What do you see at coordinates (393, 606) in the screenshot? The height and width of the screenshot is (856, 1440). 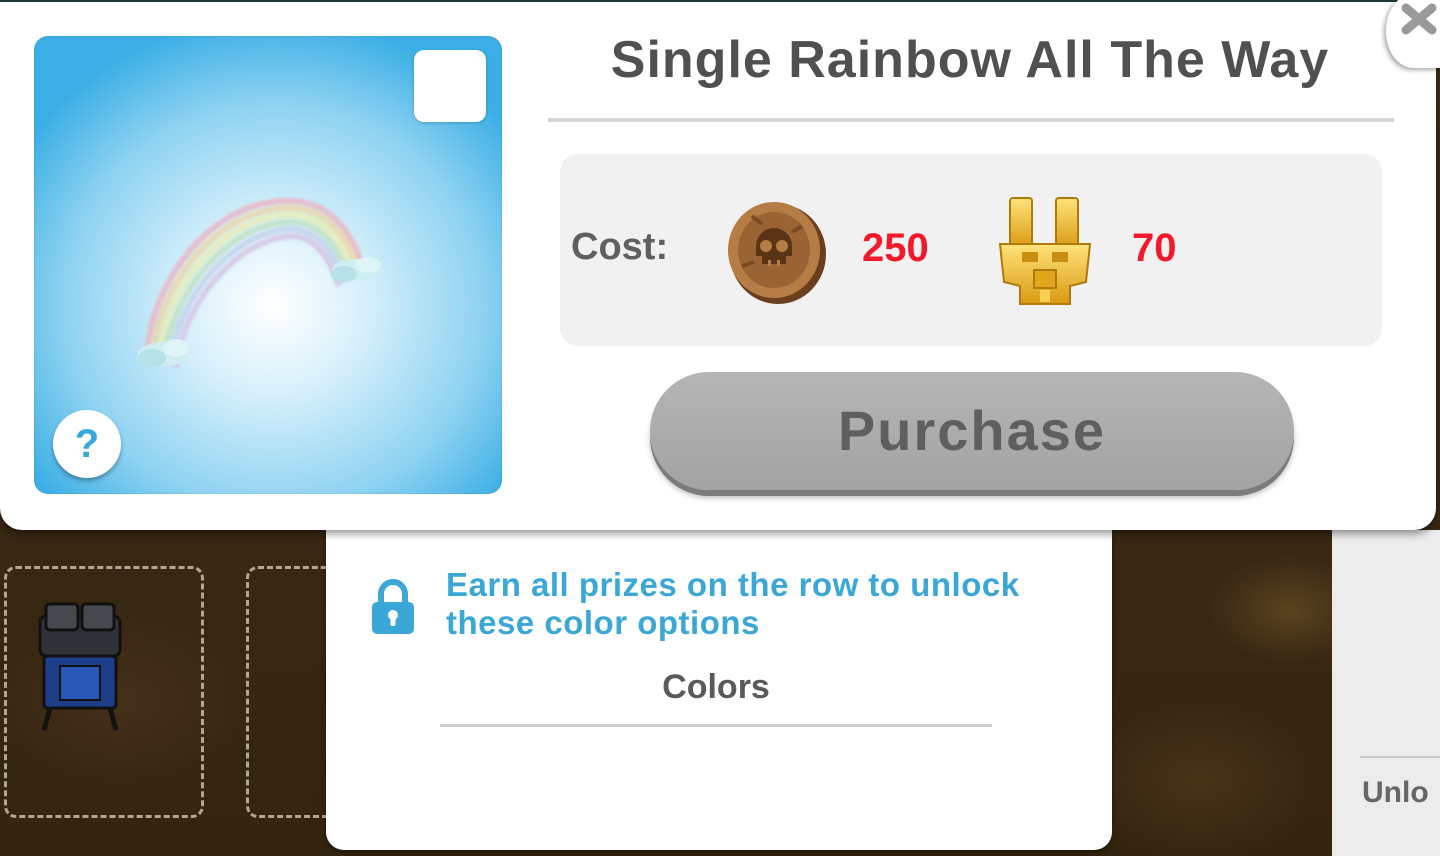 I see `lock-icon` at bounding box center [393, 606].